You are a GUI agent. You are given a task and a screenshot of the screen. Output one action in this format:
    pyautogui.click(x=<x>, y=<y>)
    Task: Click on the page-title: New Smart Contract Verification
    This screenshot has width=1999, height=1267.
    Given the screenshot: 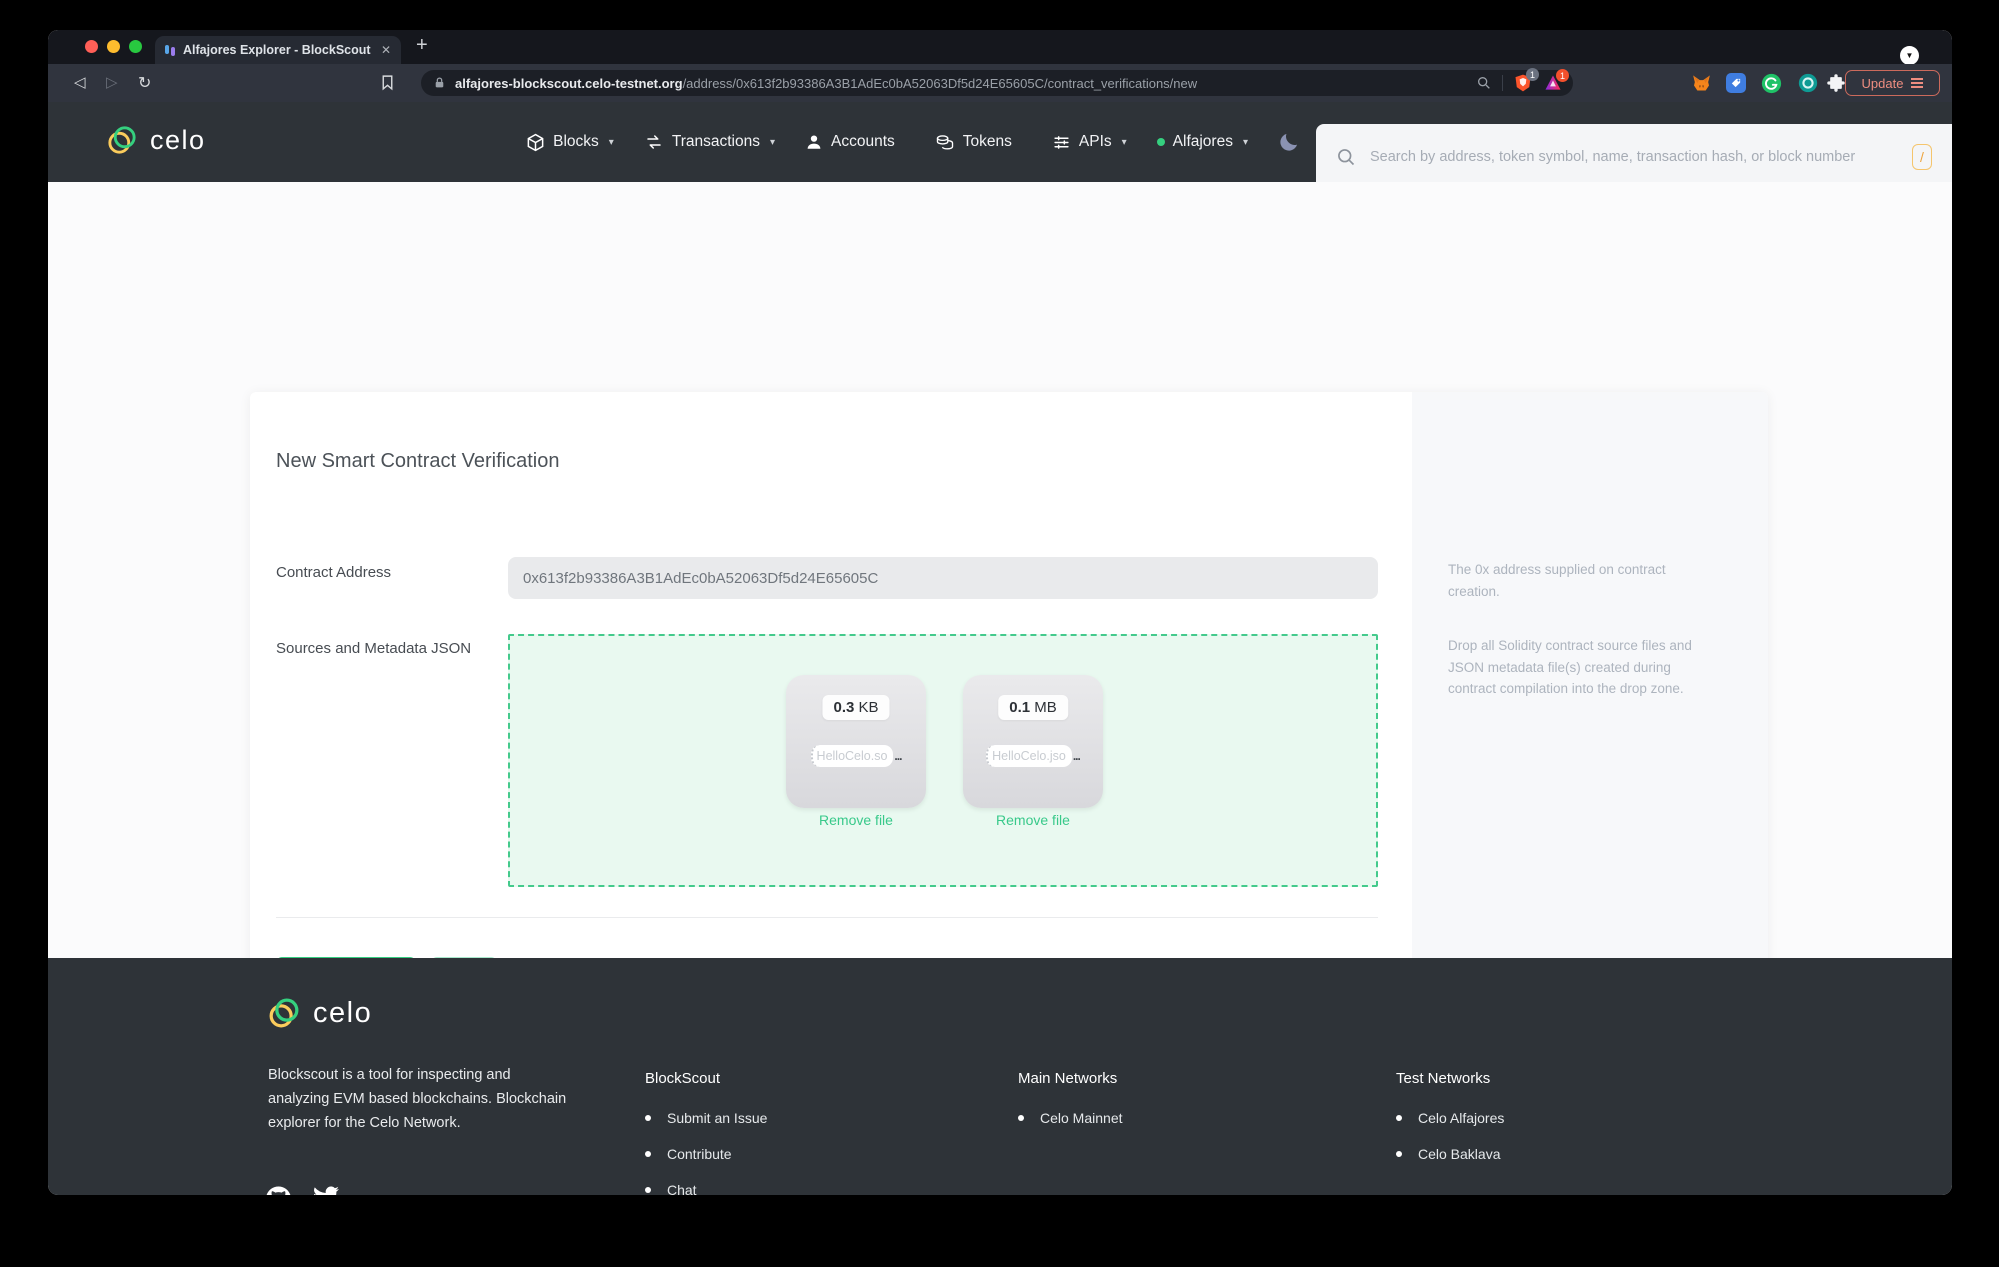 What is the action you would take?
    pyautogui.click(x=418, y=461)
    